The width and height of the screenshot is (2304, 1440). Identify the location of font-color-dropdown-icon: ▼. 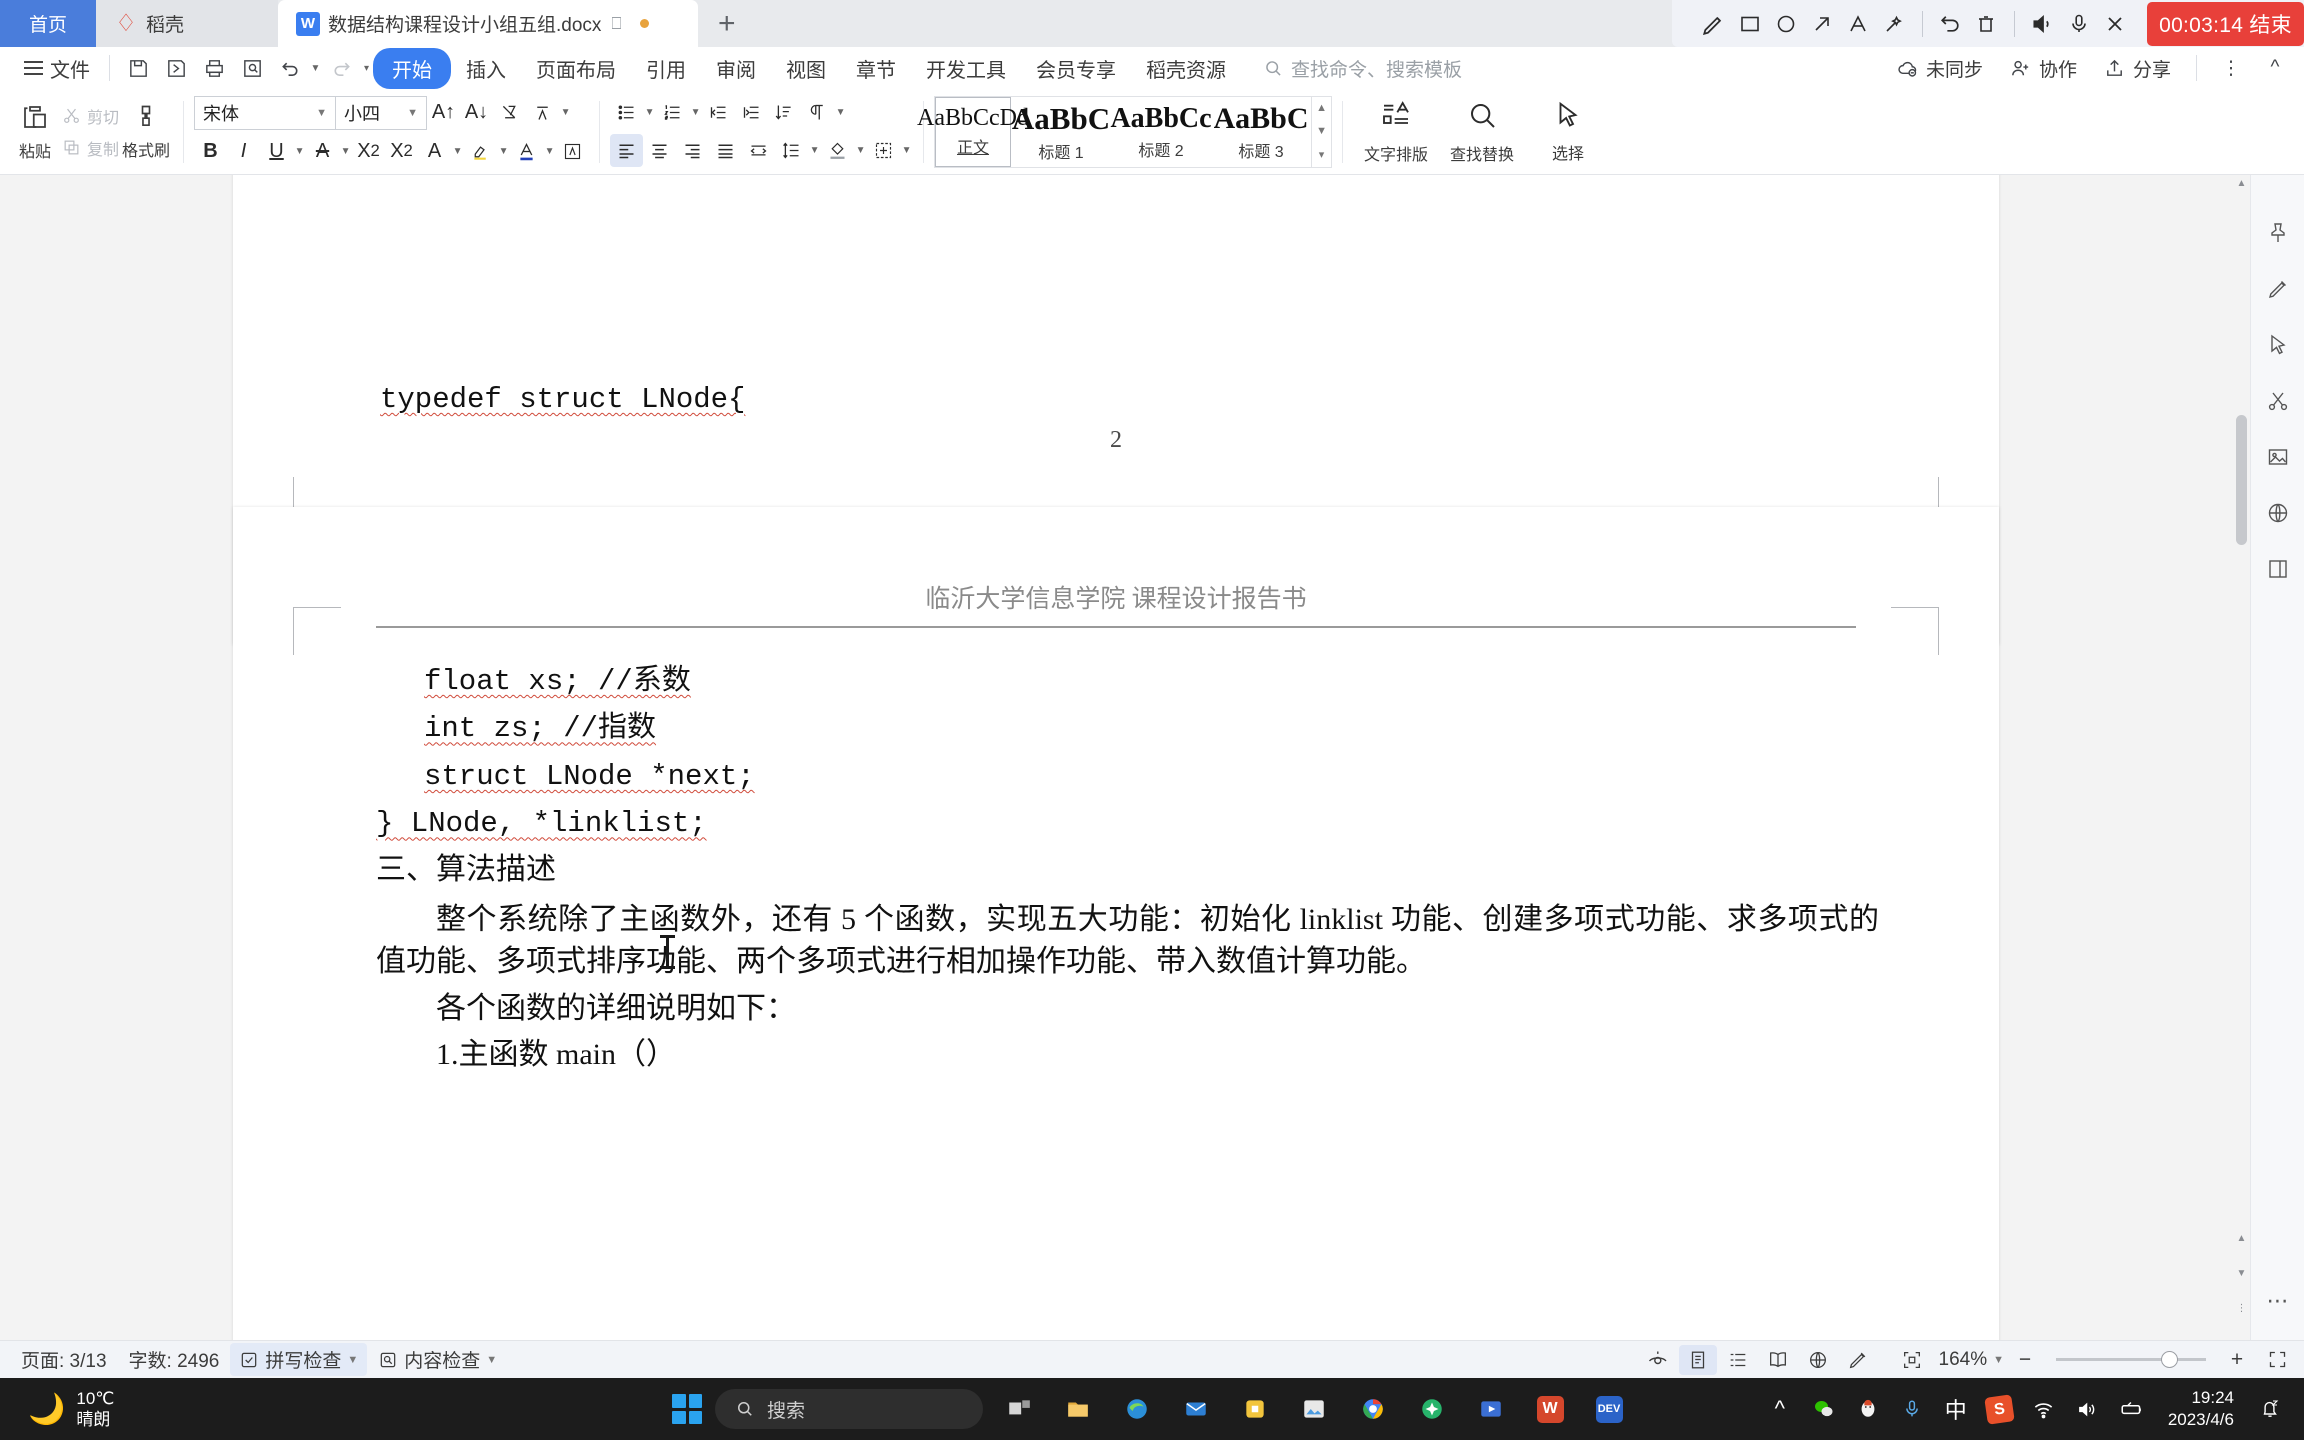
(549, 151).